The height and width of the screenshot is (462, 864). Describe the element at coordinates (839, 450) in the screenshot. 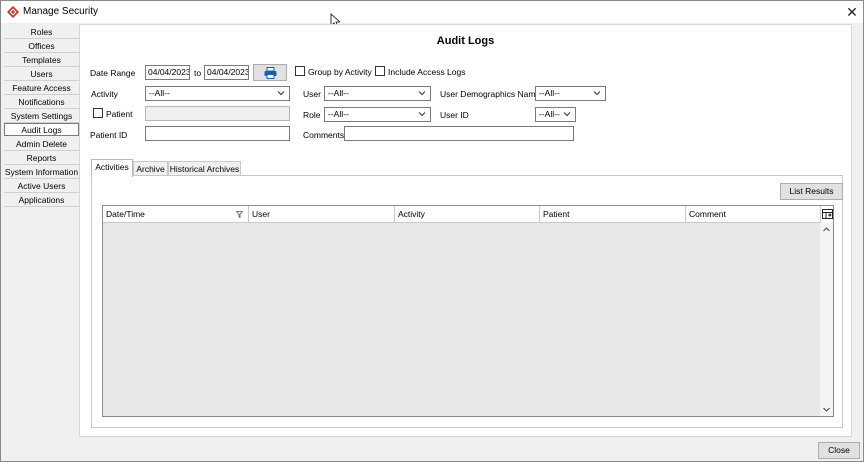

I see `close-button: Close` at that location.